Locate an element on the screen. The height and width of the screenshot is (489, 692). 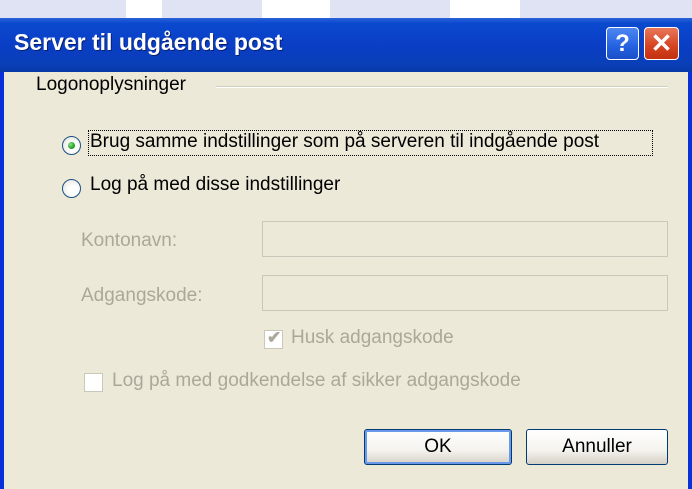
close-icon: ✕ is located at coordinates (661, 43).